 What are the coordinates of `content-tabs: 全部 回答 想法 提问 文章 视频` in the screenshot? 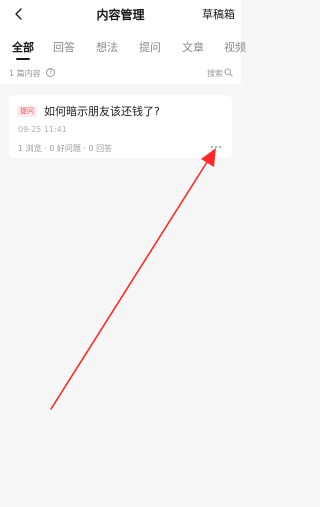 It's located at (132, 49).